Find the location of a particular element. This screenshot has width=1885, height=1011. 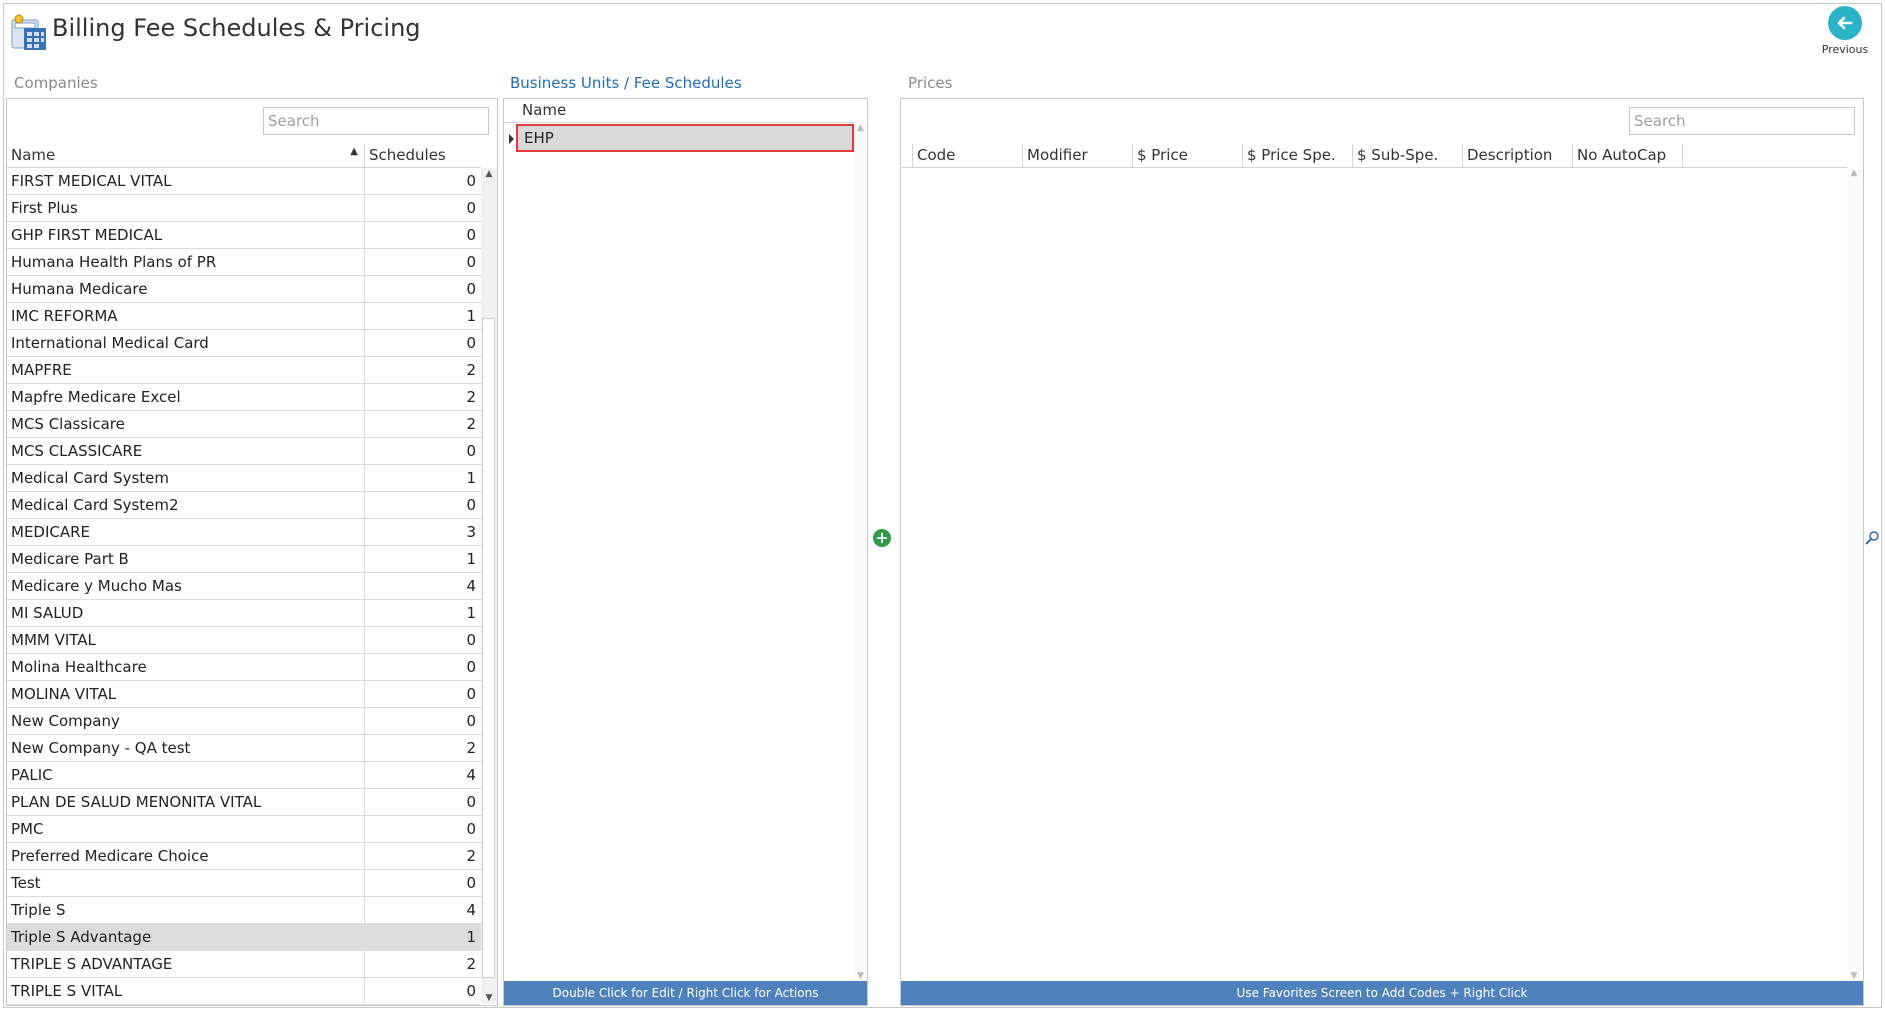

companies-scroll-thumb is located at coordinates (488, 648).